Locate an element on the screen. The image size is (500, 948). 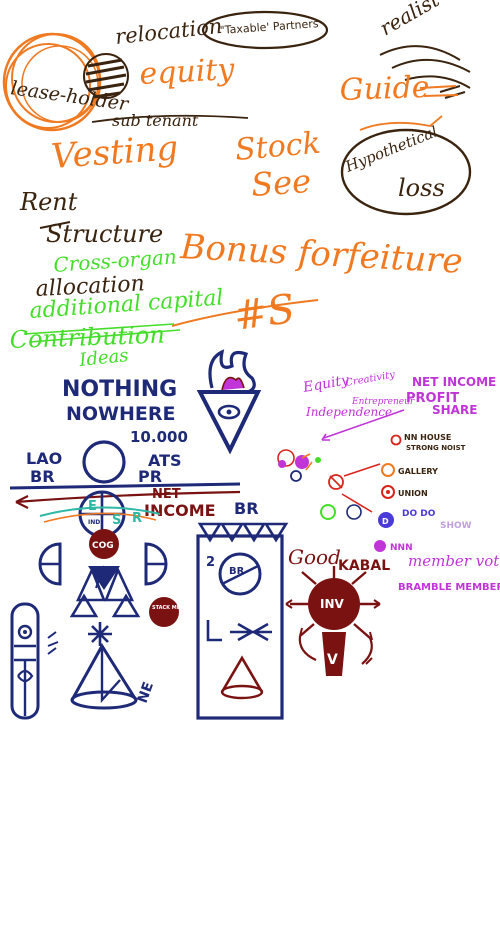
nn-house-label: NN HOUSE is located at coordinates (427, 437).